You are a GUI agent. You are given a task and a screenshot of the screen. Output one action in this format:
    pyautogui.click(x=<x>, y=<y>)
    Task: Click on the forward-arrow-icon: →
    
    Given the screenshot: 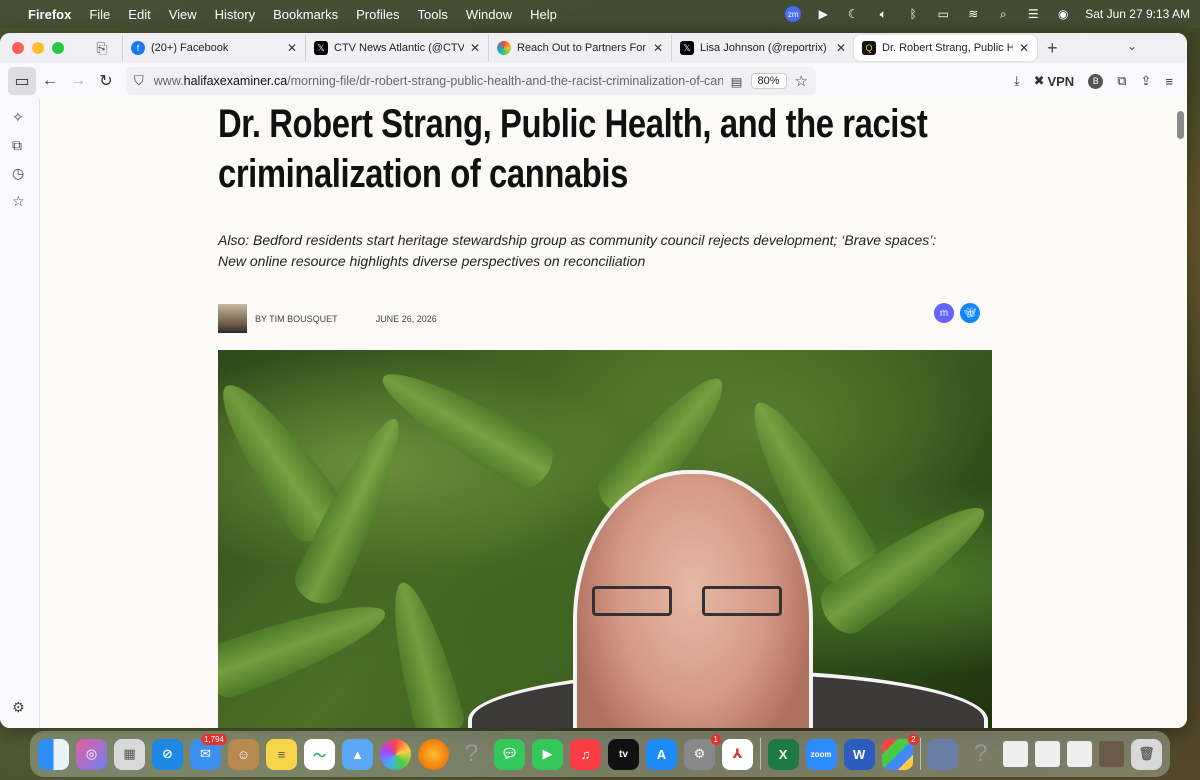 What is the action you would take?
    pyautogui.click(x=78, y=81)
    